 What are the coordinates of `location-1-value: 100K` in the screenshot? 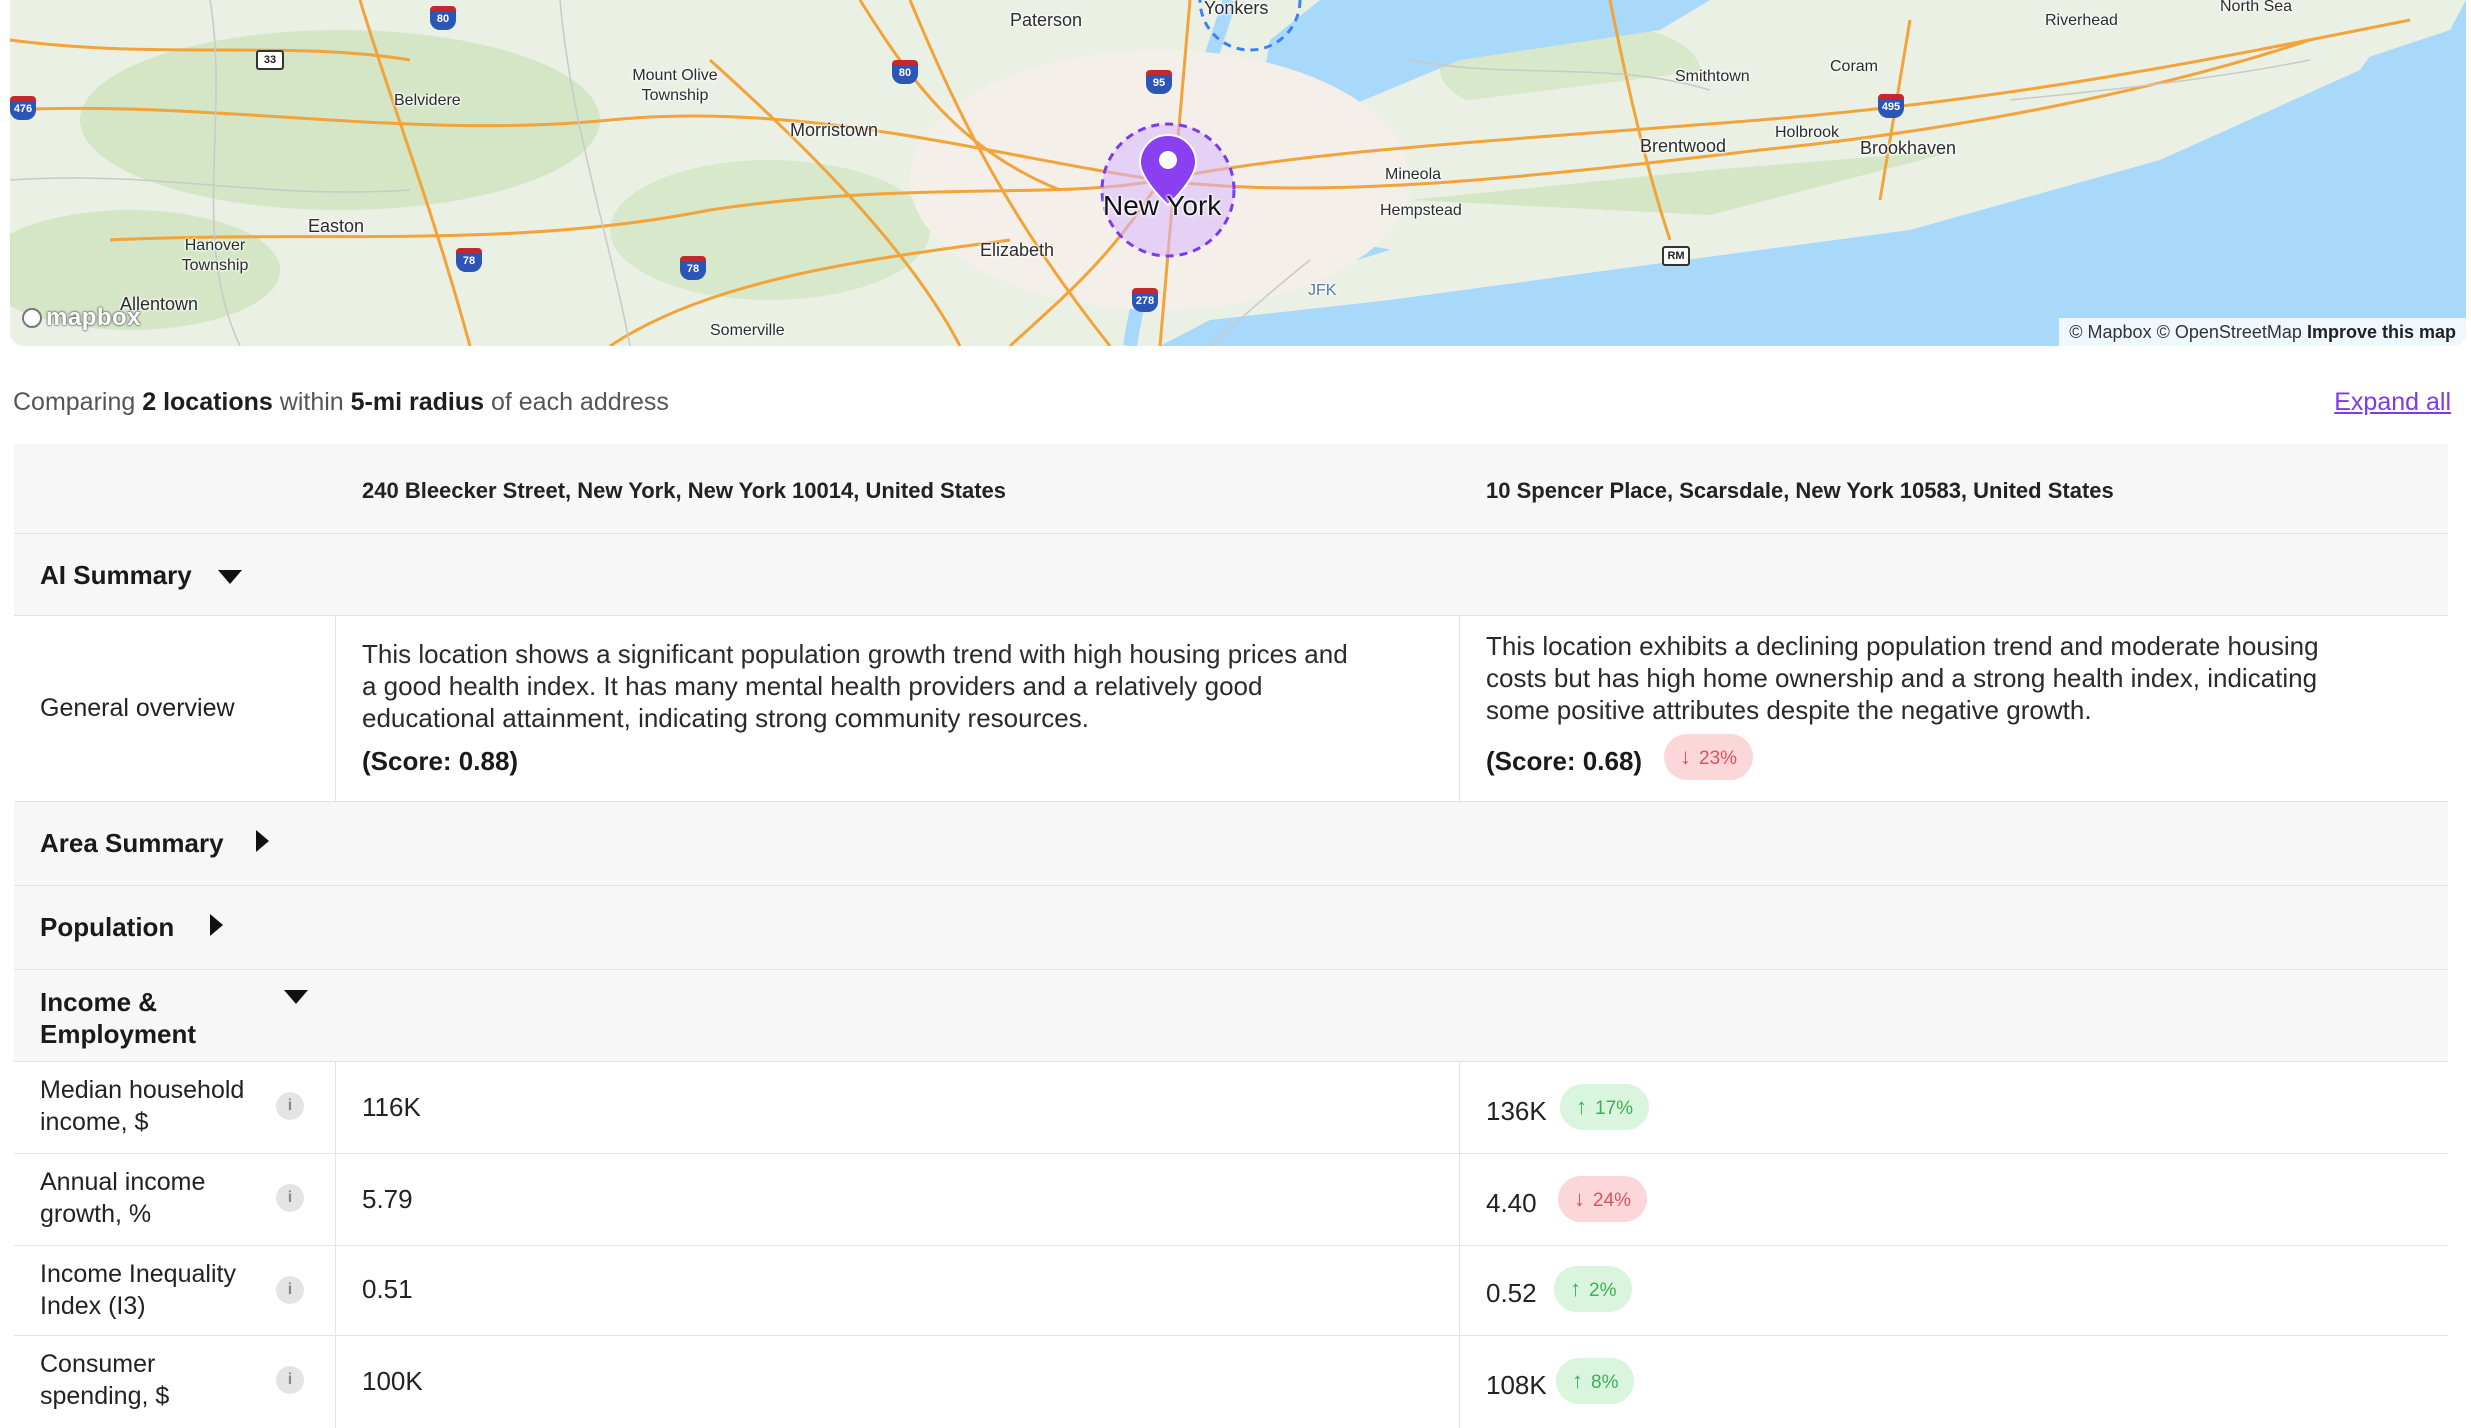 It's located at (392, 1381).